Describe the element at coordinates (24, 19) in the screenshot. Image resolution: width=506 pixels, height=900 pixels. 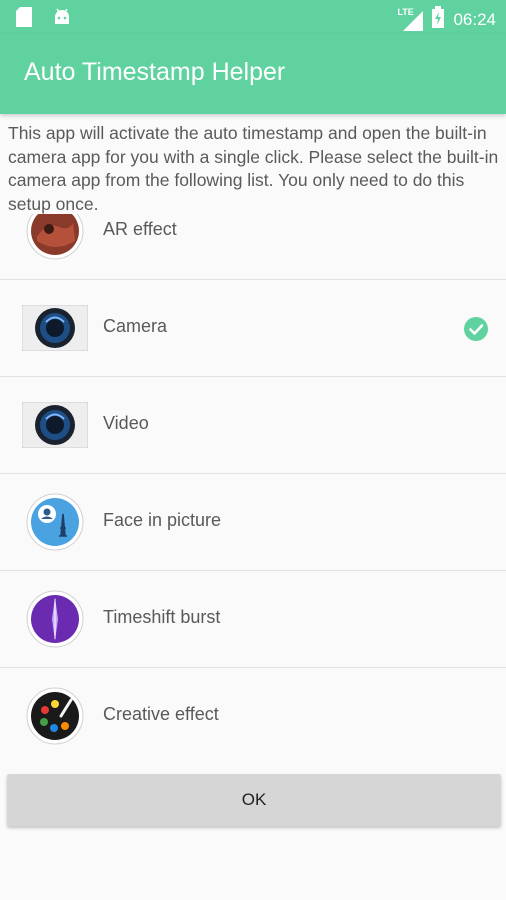
I see `sd-card-icon` at that location.